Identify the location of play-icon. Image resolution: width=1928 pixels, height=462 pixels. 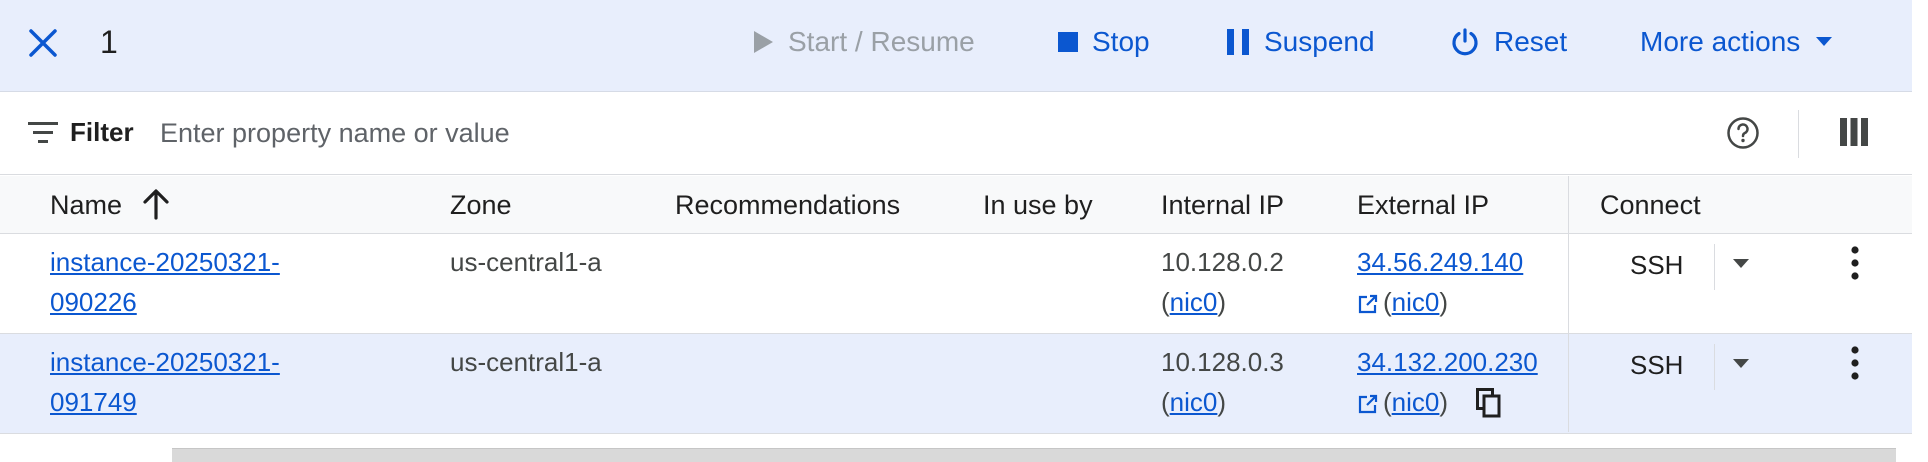
(763, 42).